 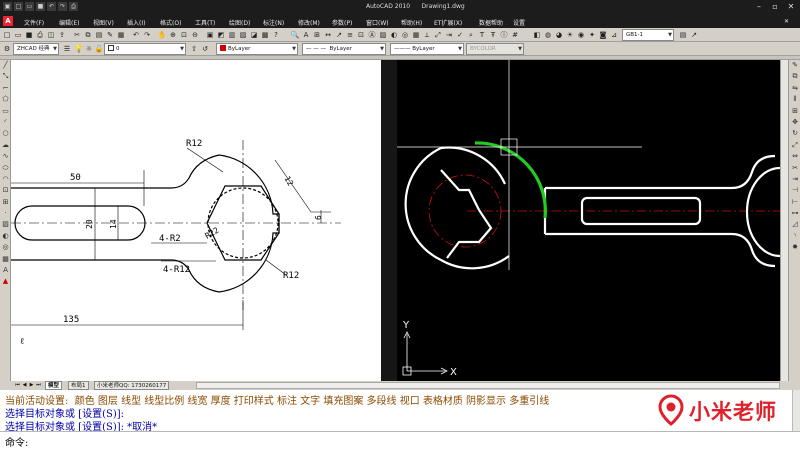 I want to click on calculator-icon: ▩, so click(x=265, y=35).